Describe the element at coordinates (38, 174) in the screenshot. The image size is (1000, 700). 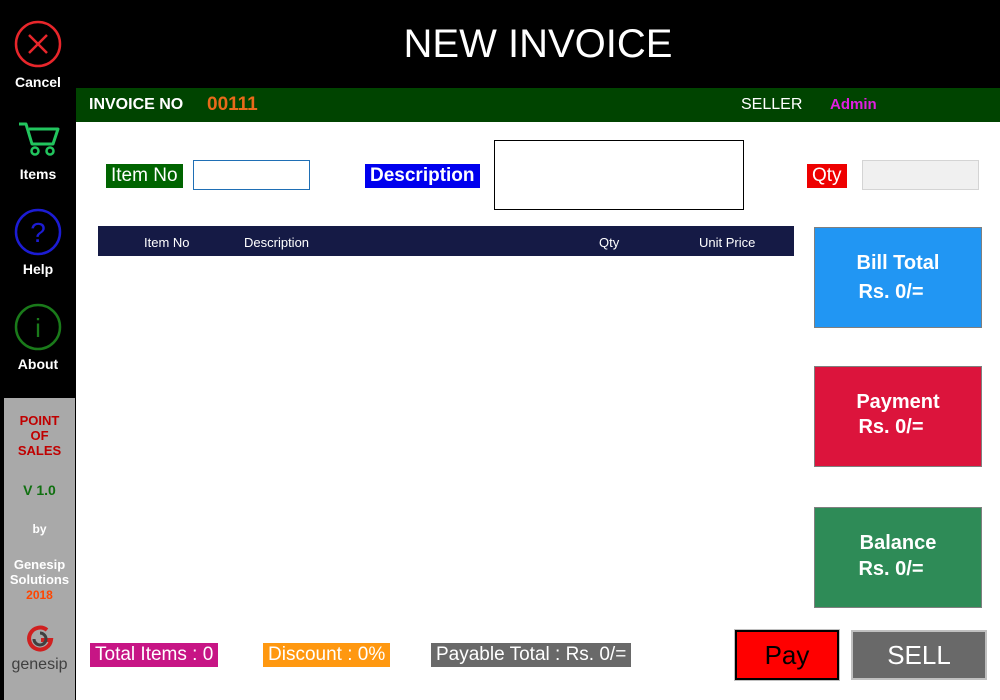
I see `items-label: Items` at that location.